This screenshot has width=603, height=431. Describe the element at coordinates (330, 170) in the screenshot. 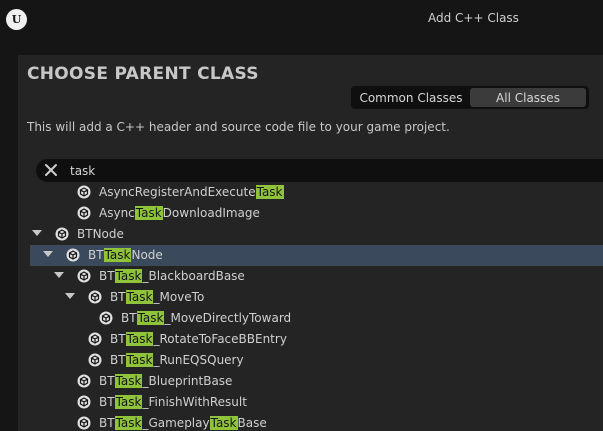

I see `search-input` at that location.